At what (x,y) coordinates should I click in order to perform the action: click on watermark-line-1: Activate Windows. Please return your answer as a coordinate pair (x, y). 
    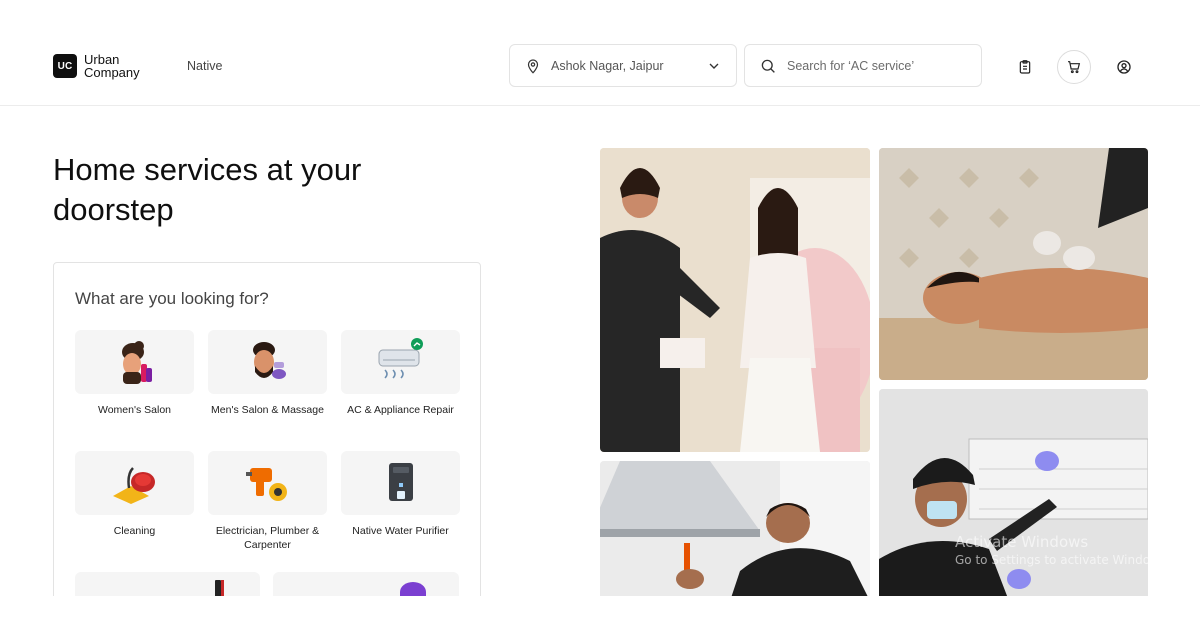
    Looking at the image, I should click on (1022, 542).